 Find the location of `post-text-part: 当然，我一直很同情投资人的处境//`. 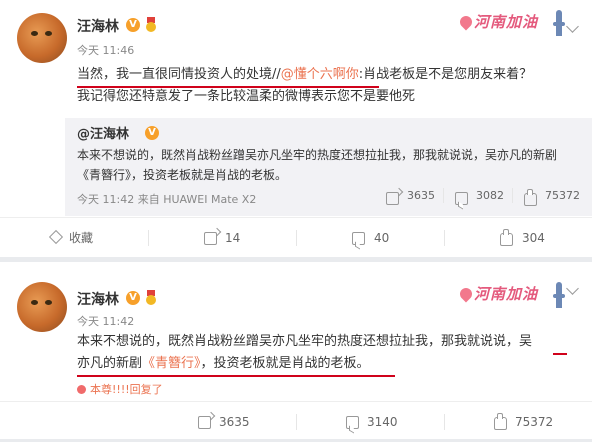

post-text-part: 当然，我一直很同情投资人的处境// is located at coordinates (179, 74).